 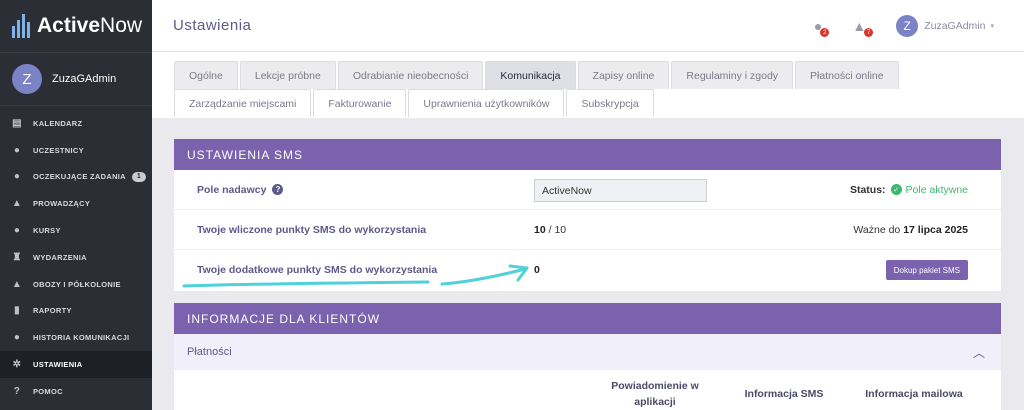 I want to click on users-icon: ●, so click(x=17, y=231).